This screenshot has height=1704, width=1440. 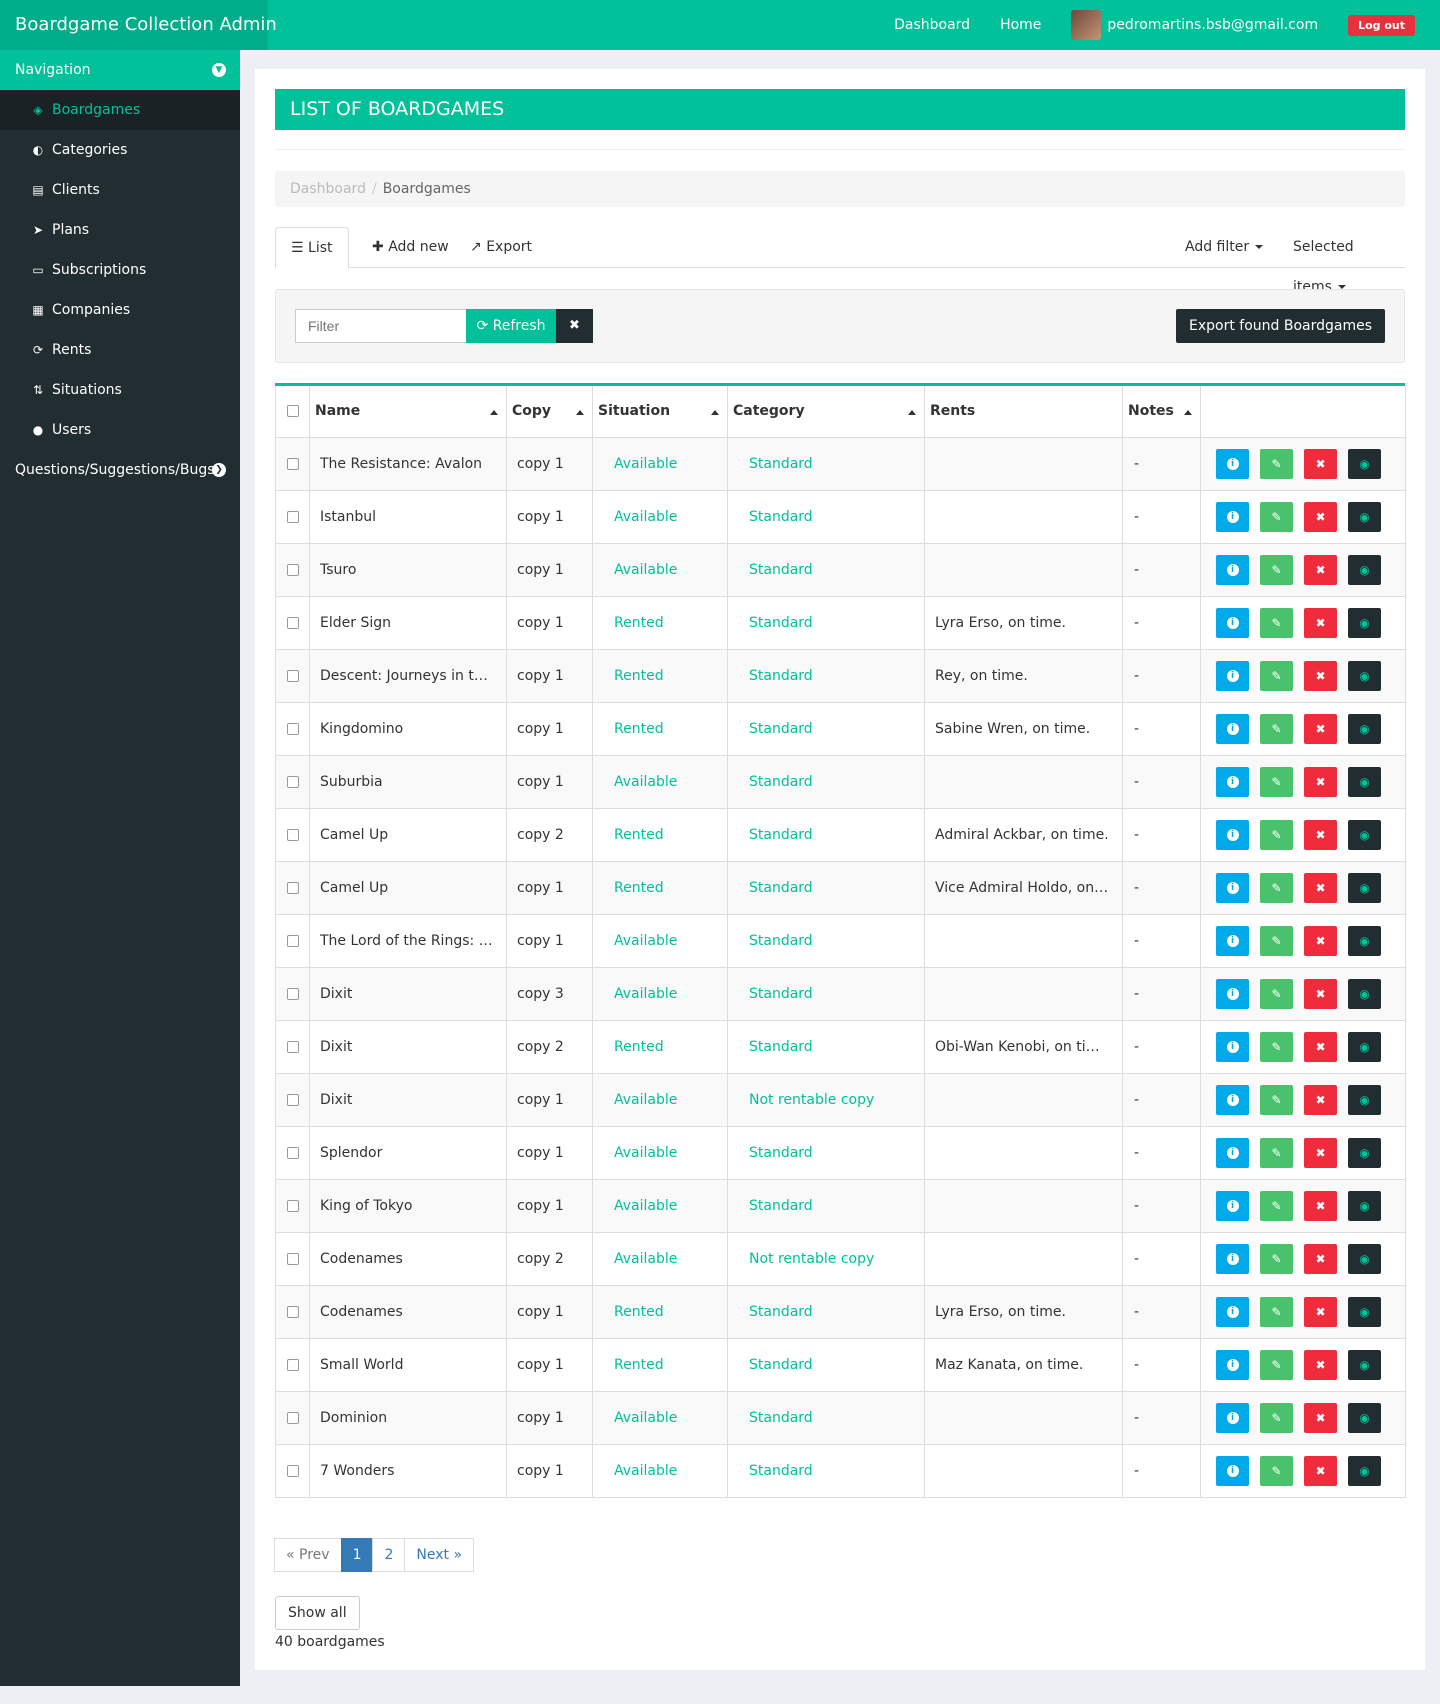 What do you see at coordinates (574, 326) in the screenshot?
I see `clear-filter-button: ✖` at bounding box center [574, 326].